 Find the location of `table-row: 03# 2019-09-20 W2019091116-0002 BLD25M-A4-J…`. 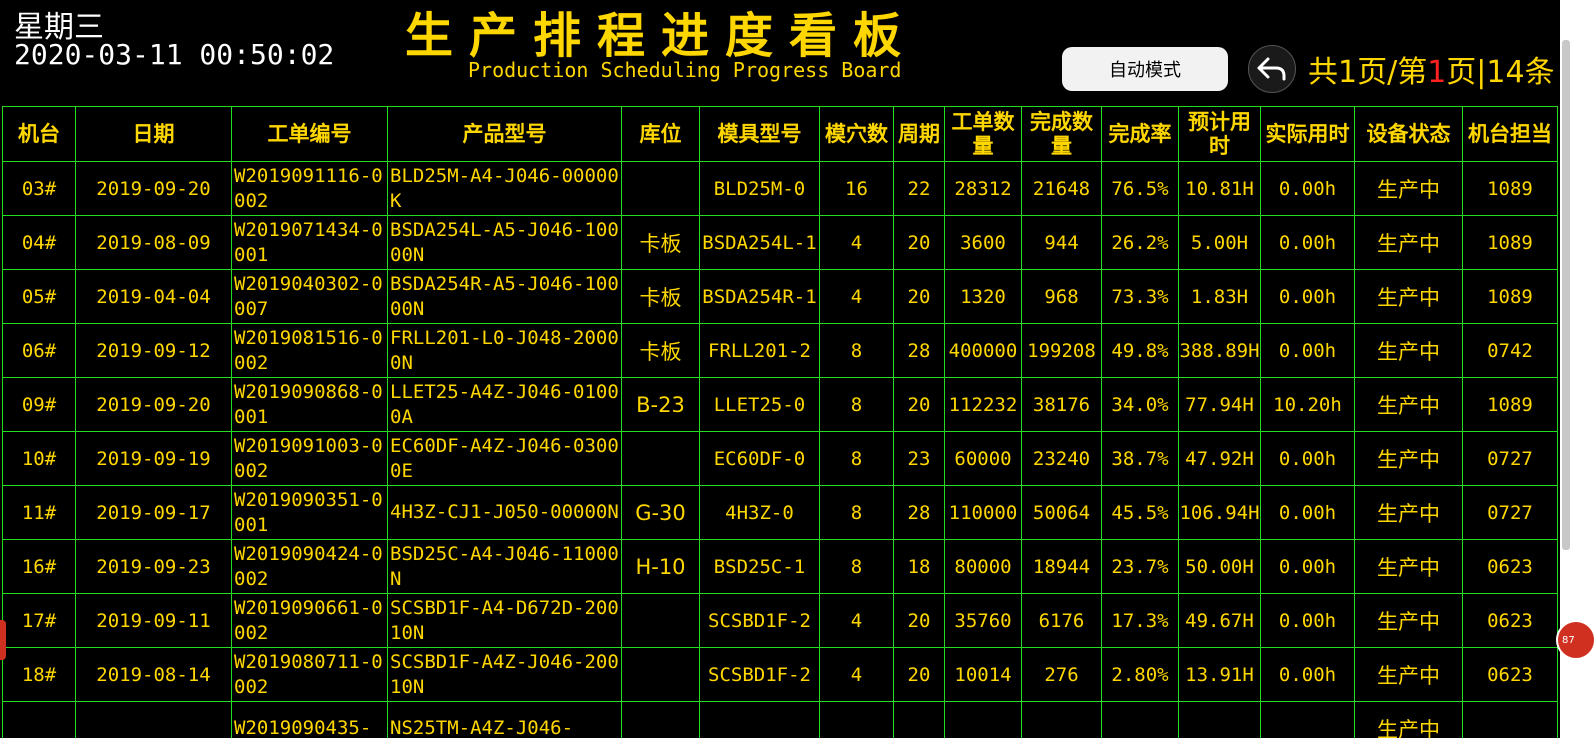

table-row: 03# 2019-09-20 W2019091116-0002 BLD25M-A4-J… is located at coordinates (780, 188).